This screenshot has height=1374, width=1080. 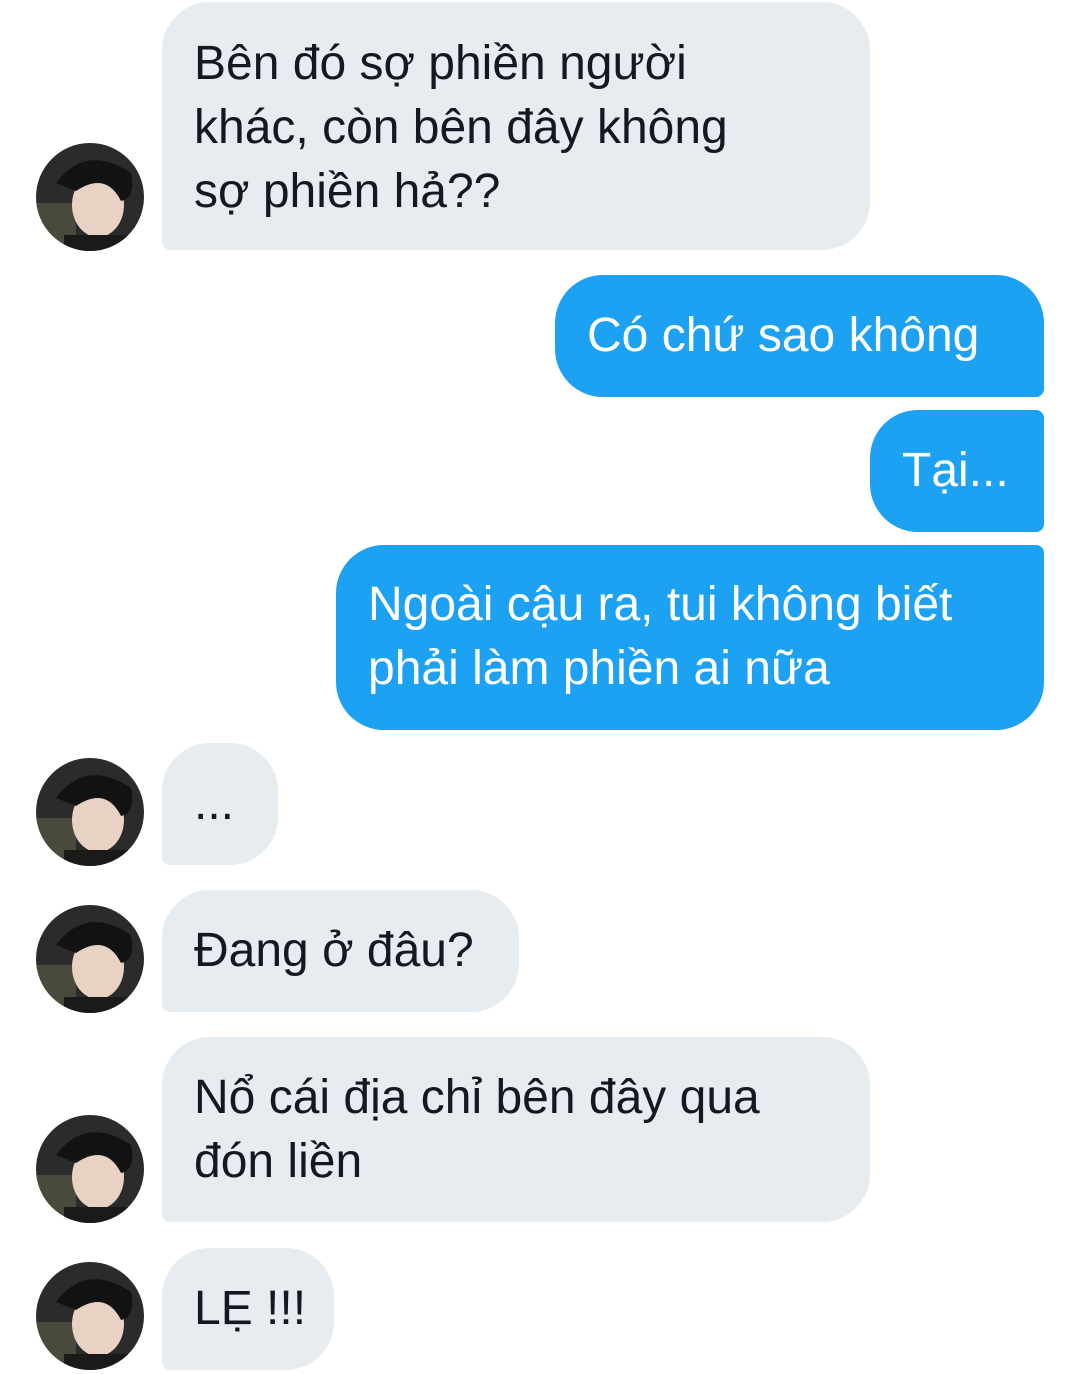 I want to click on incoming-message-bubble: Nổ cái địa chỉ bên đây qua đón liền, so click(x=516, y=1129).